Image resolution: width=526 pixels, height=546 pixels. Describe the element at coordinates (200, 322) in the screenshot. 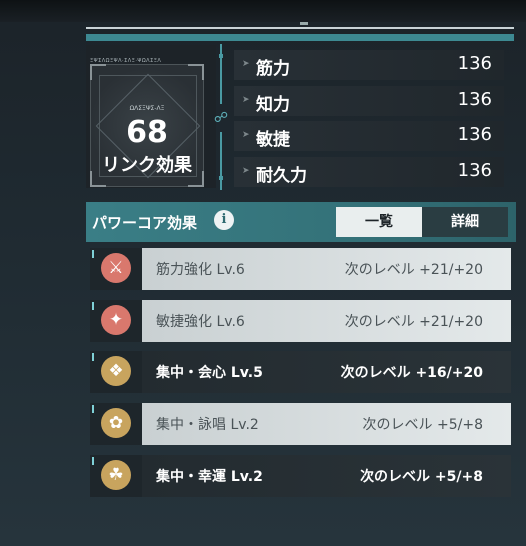

I see `item-label: 敏捷強化 Lv.6` at that location.